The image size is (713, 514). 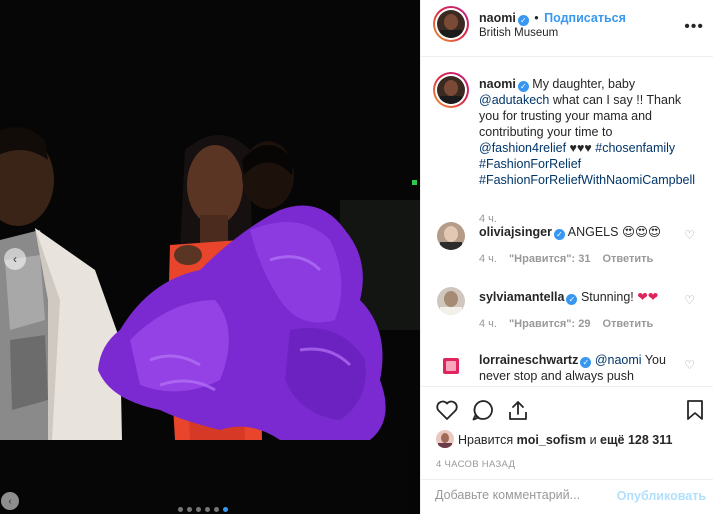 I want to click on more-options-icon: •••, so click(x=694, y=27).